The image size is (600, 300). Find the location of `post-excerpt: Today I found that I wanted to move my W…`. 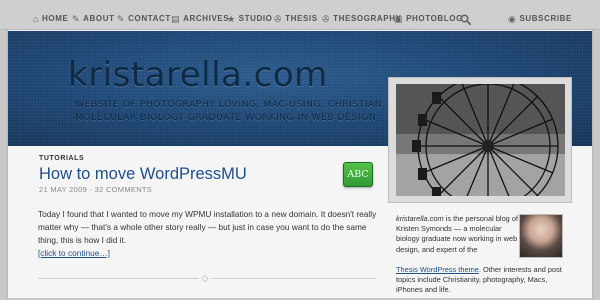

post-excerpt: Today I found that I wanted to move my W… is located at coordinates (207, 227).